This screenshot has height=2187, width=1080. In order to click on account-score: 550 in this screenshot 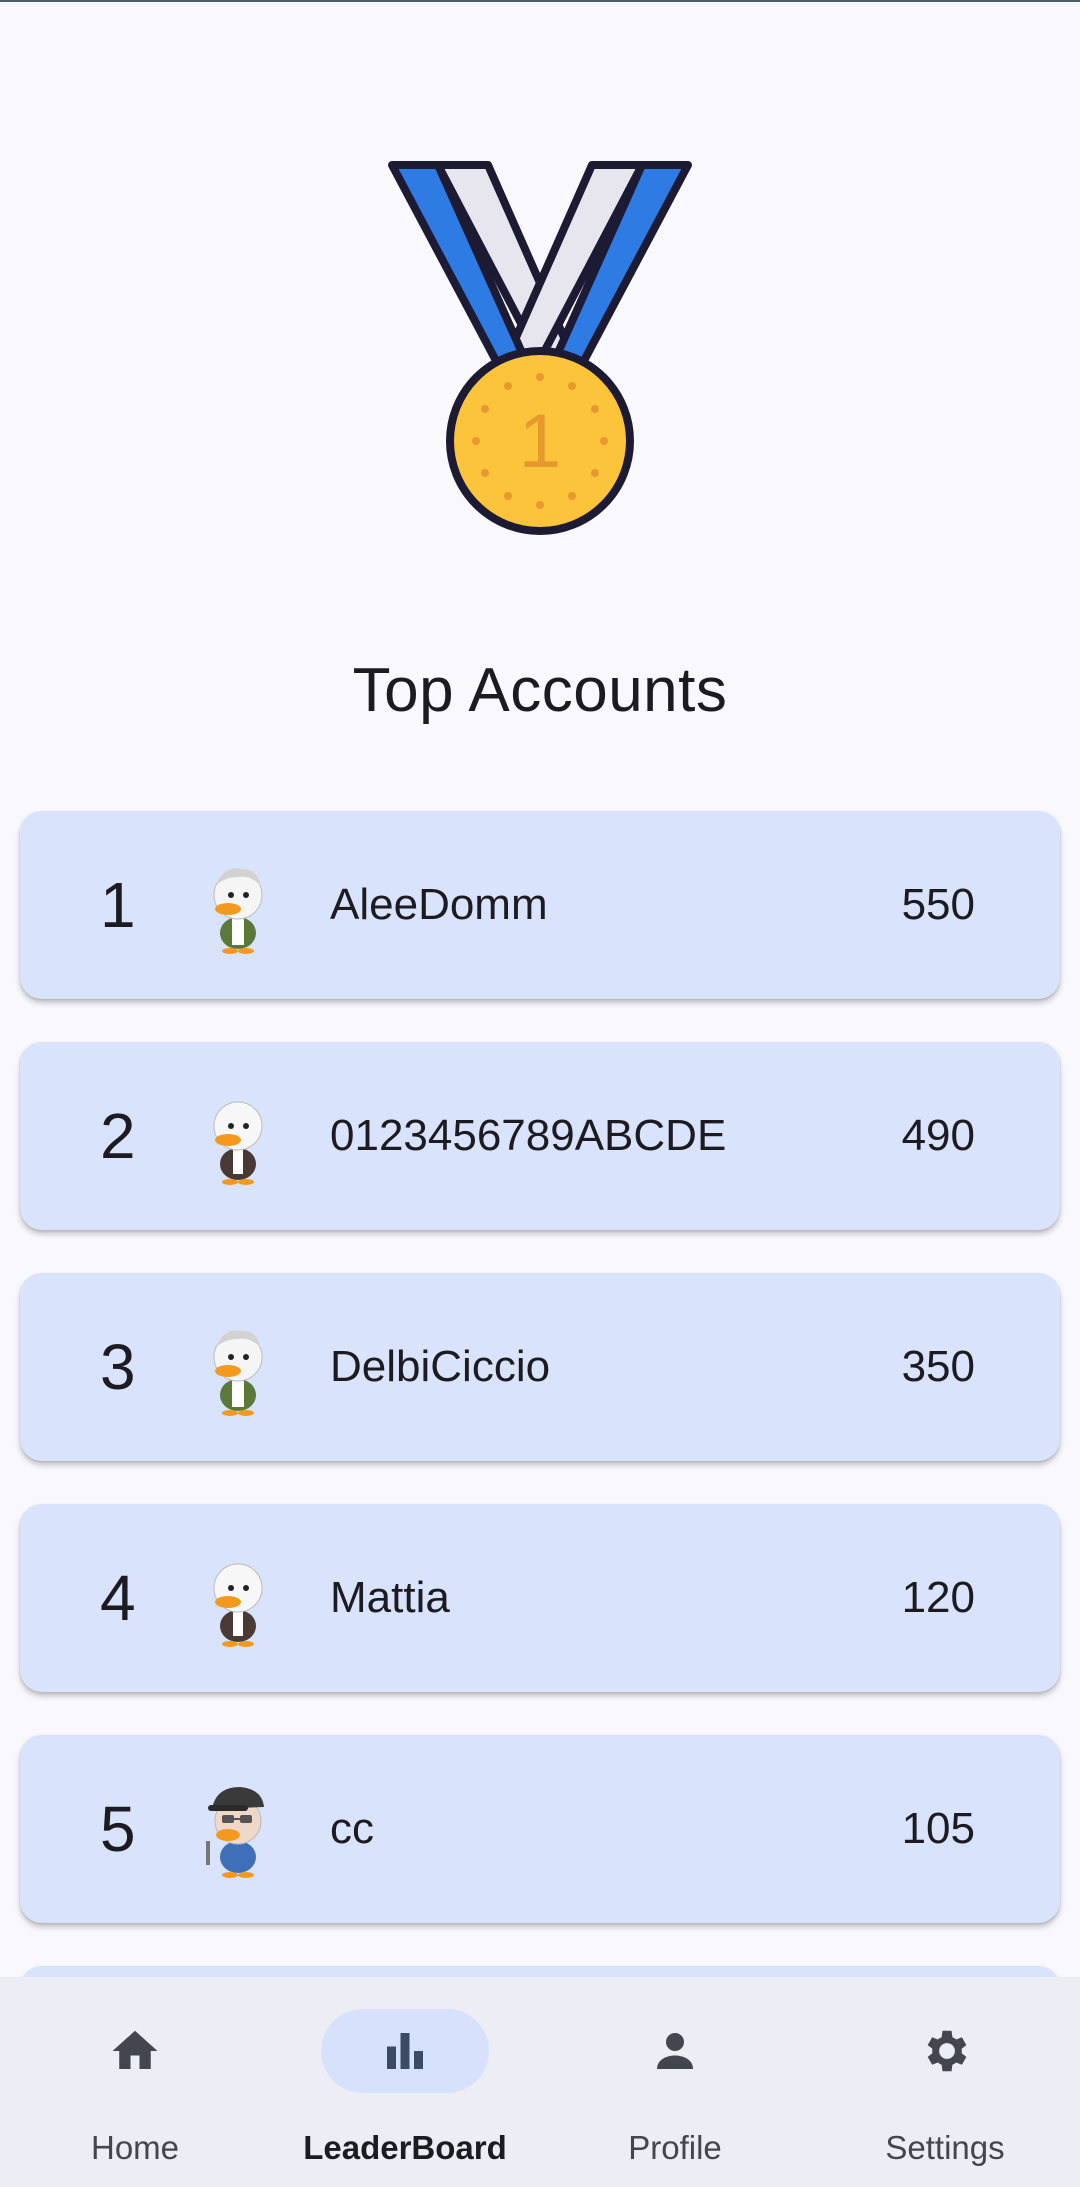, I will do `click(938, 904)`.